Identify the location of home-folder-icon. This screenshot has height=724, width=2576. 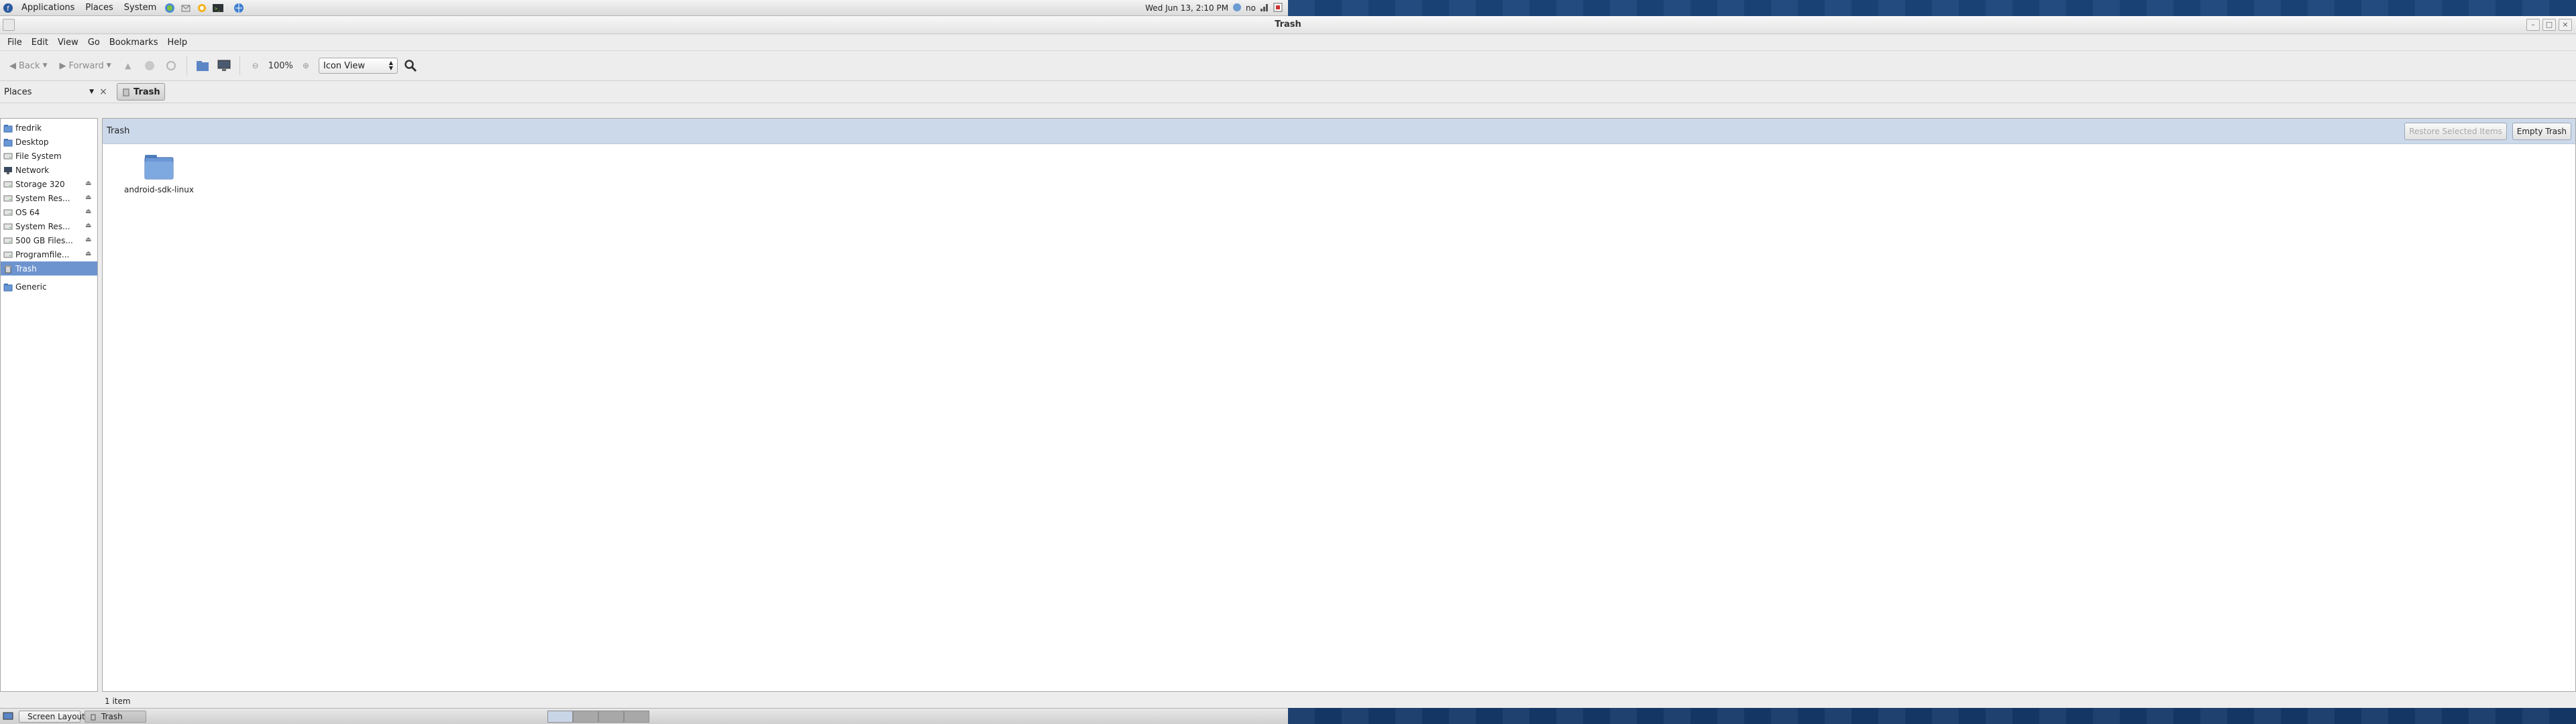
(8, 128).